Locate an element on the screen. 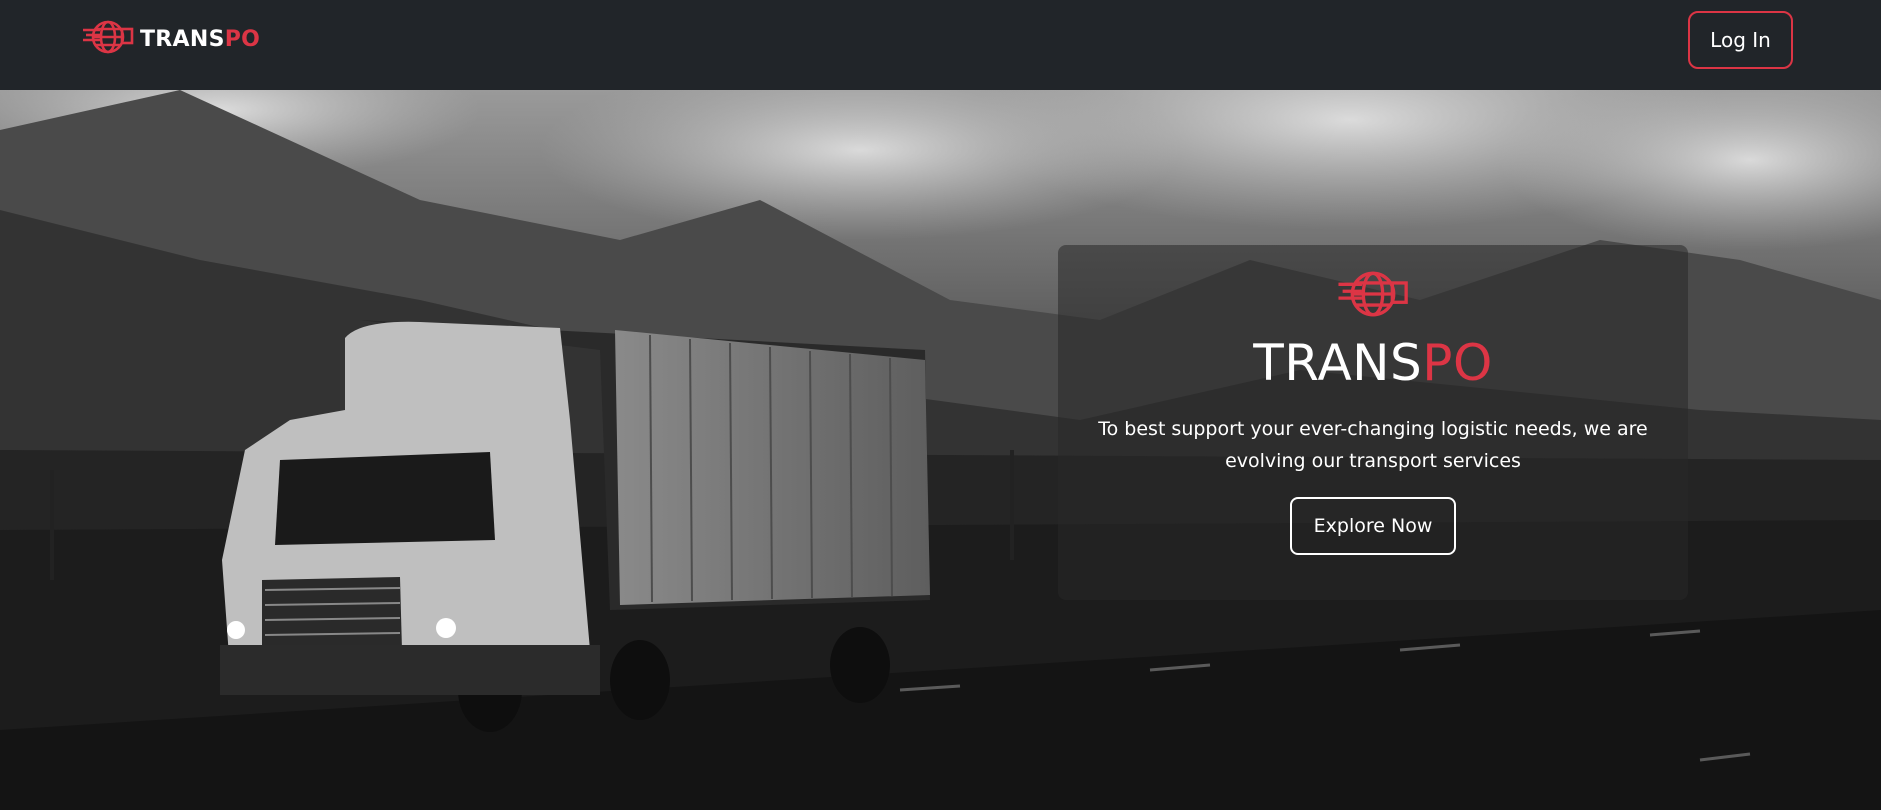 The image size is (1881, 810). brand-name-part2: PO is located at coordinates (242, 39).